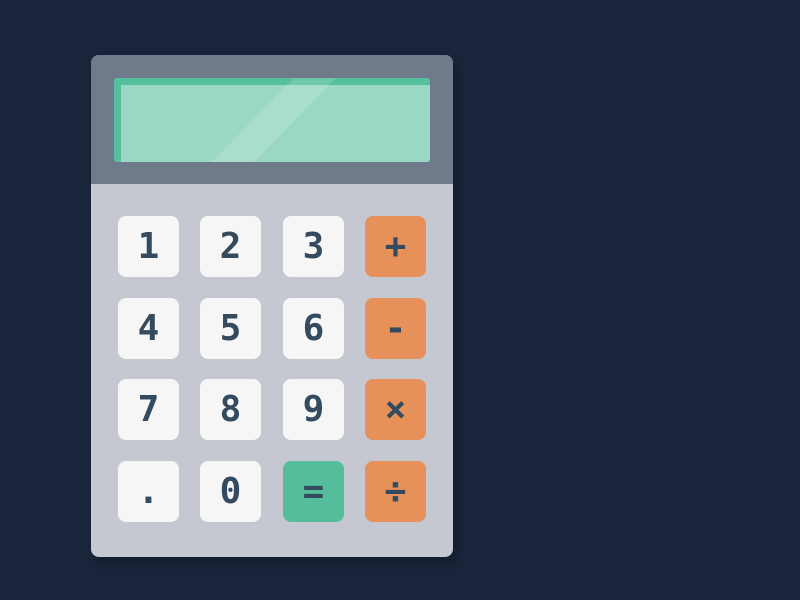 This screenshot has width=800, height=600. I want to click on key-4-button: 4, so click(148, 328).